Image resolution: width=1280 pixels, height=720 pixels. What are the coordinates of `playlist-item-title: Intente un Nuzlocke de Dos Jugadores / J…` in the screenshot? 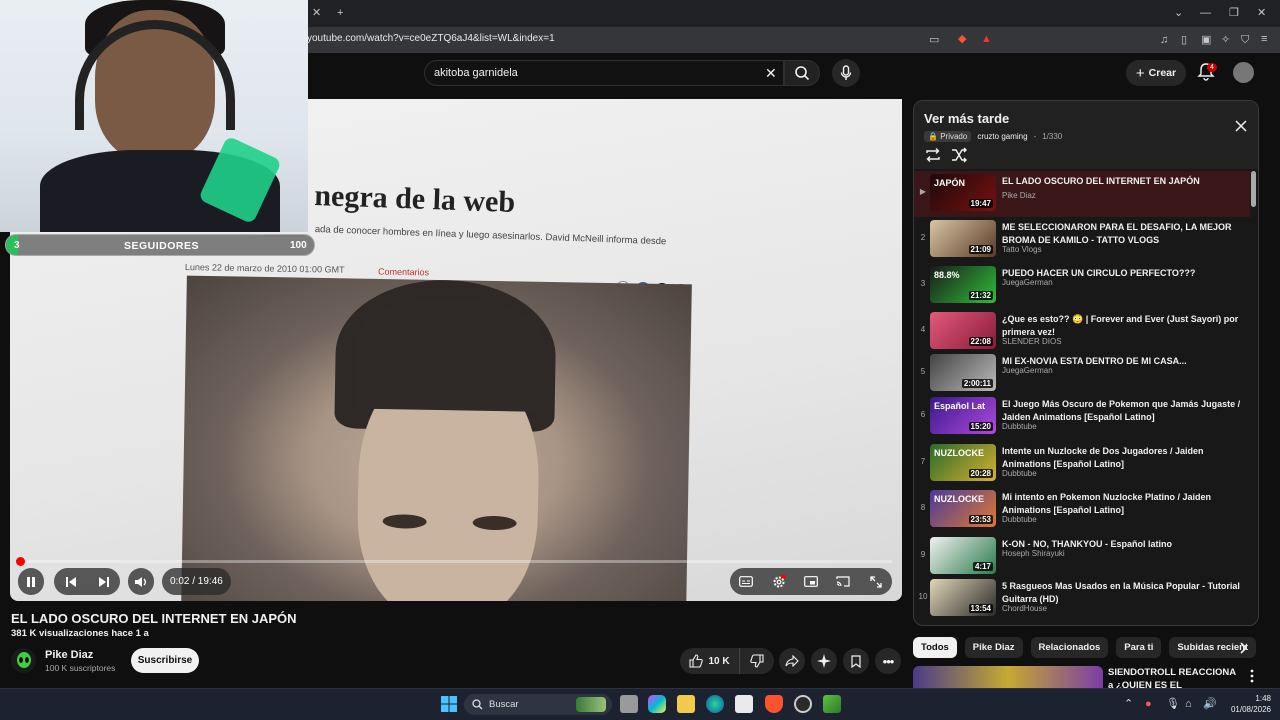 It's located at (1122, 458).